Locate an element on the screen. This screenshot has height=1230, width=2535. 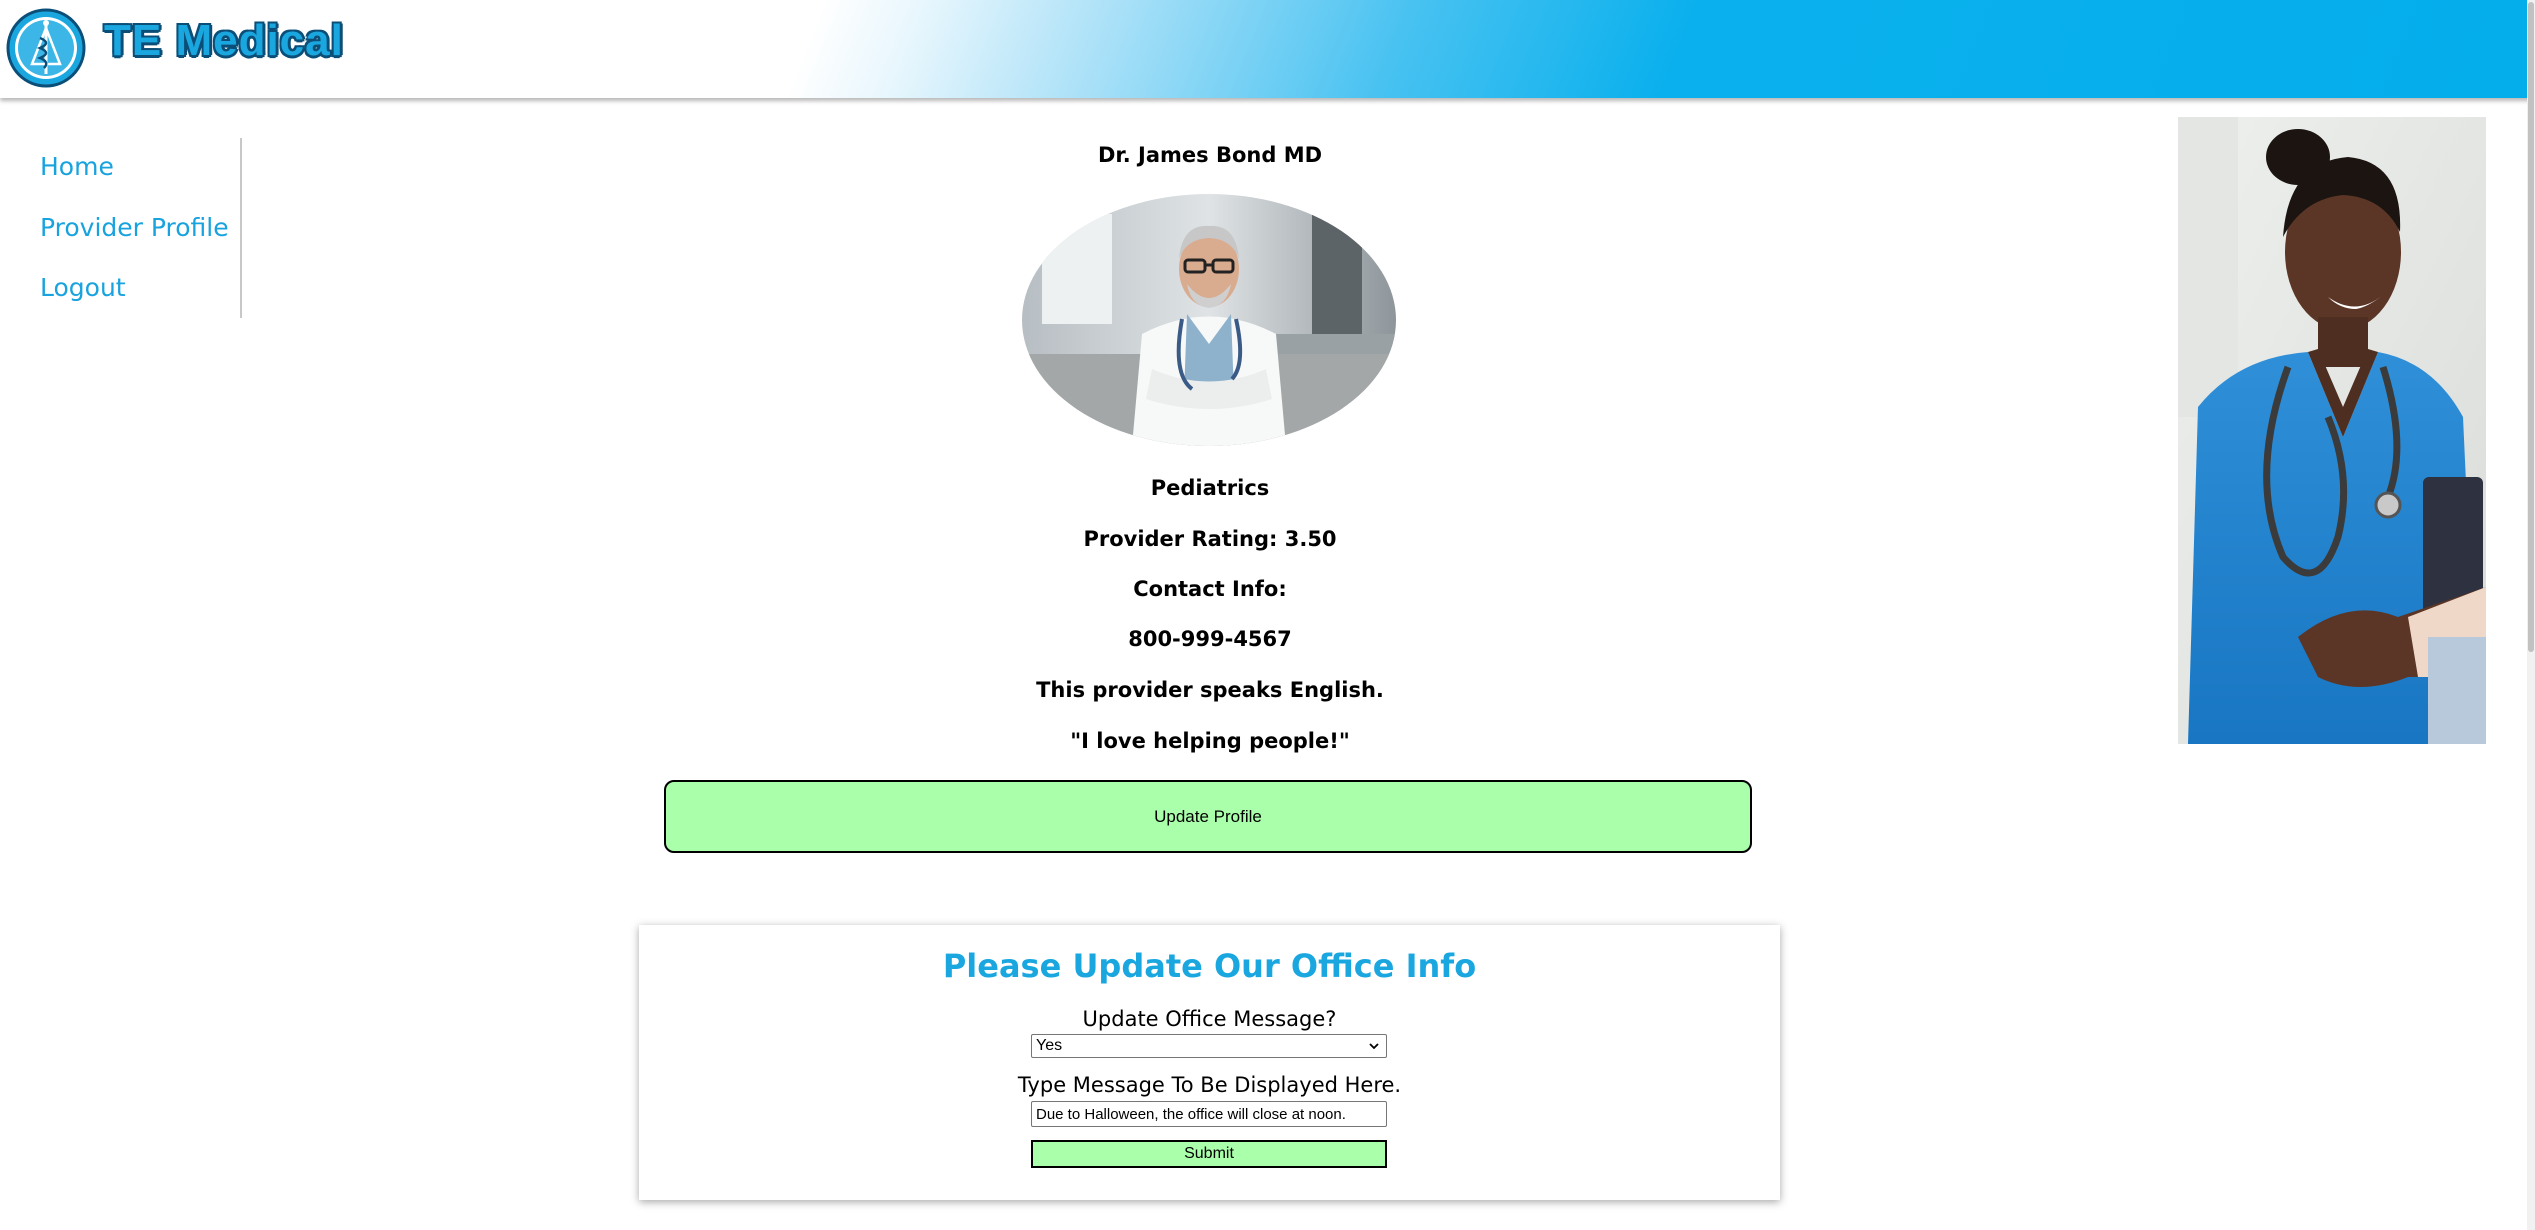
provider-specialty: Pediatrics is located at coordinates (1210, 488).